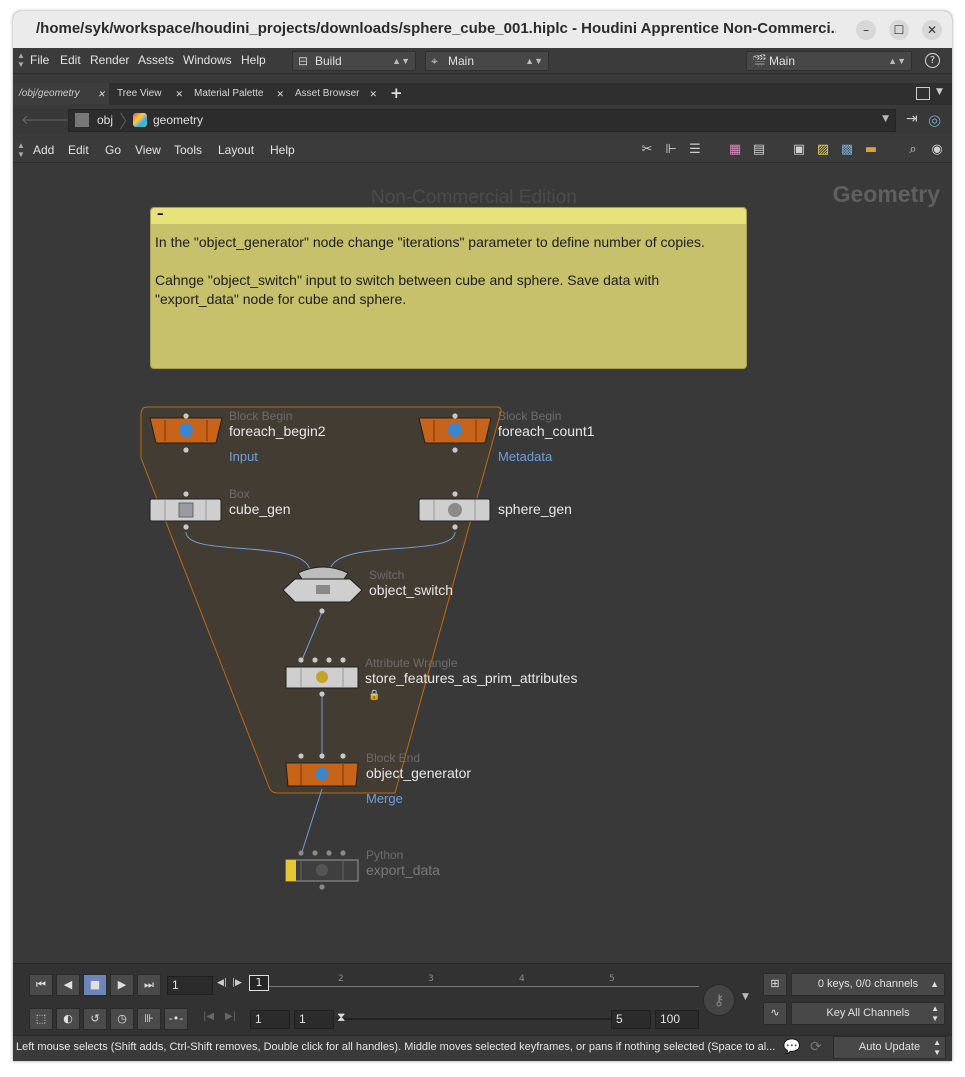 Image resolution: width=965 pixels, height=1077 pixels. I want to click on node-name-label: object_switch, so click(411, 590).